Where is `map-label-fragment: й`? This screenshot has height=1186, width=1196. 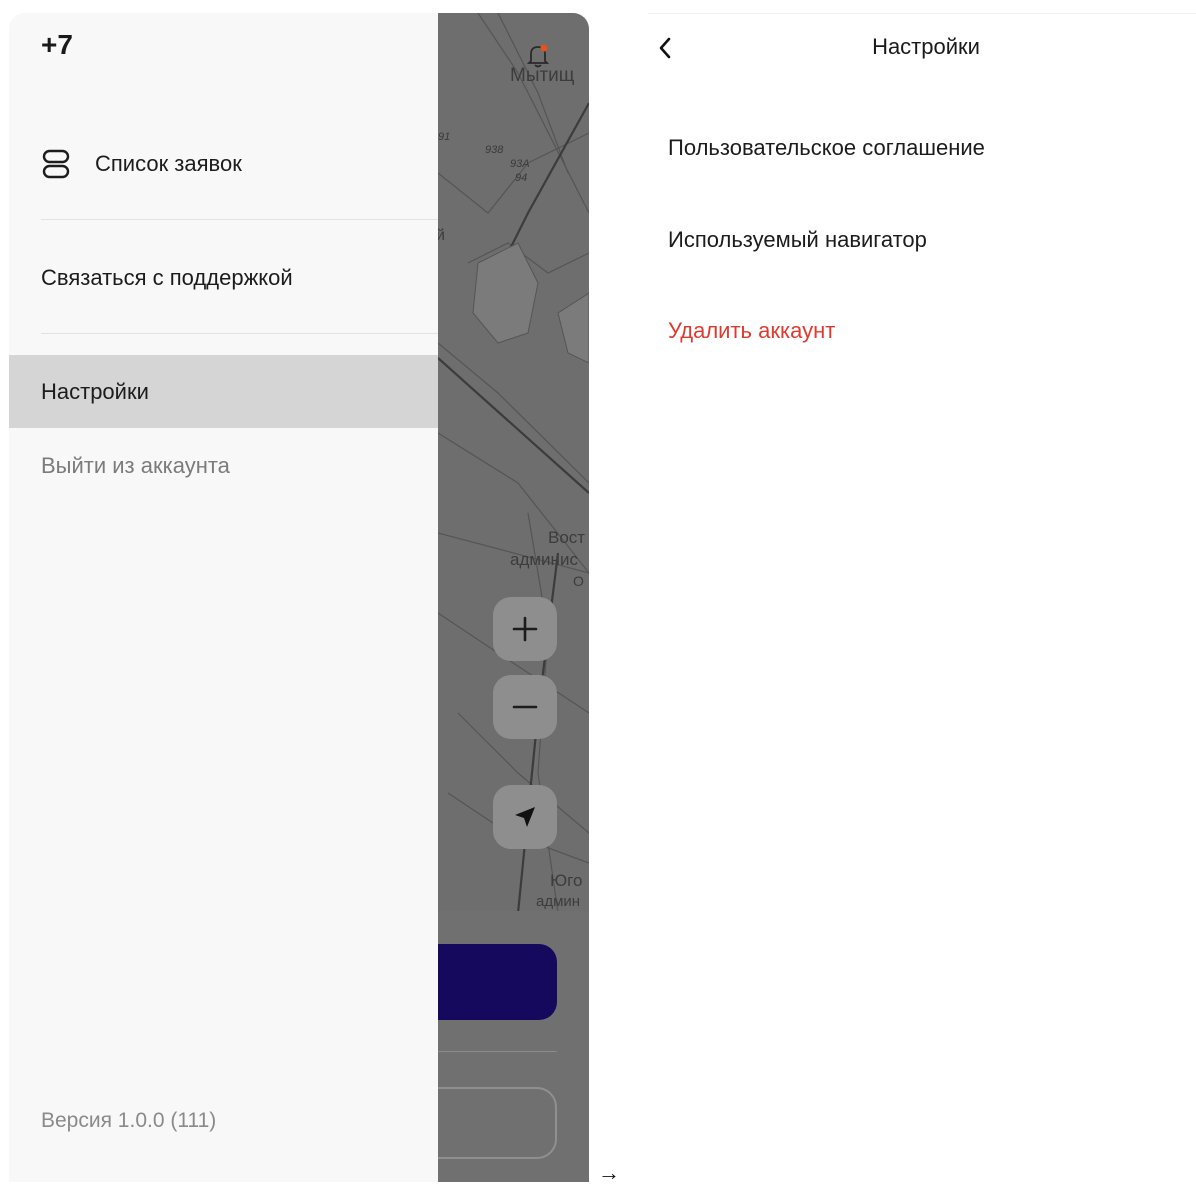
map-label-fragment: й is located at coordinates (441, 235).